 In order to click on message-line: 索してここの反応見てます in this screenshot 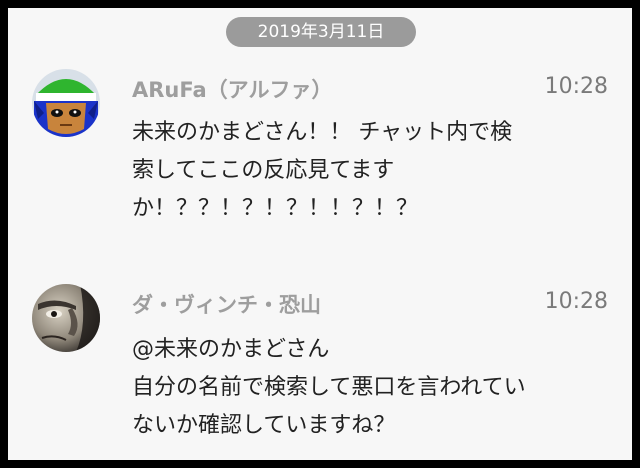, I will do `click(263, 170)`.